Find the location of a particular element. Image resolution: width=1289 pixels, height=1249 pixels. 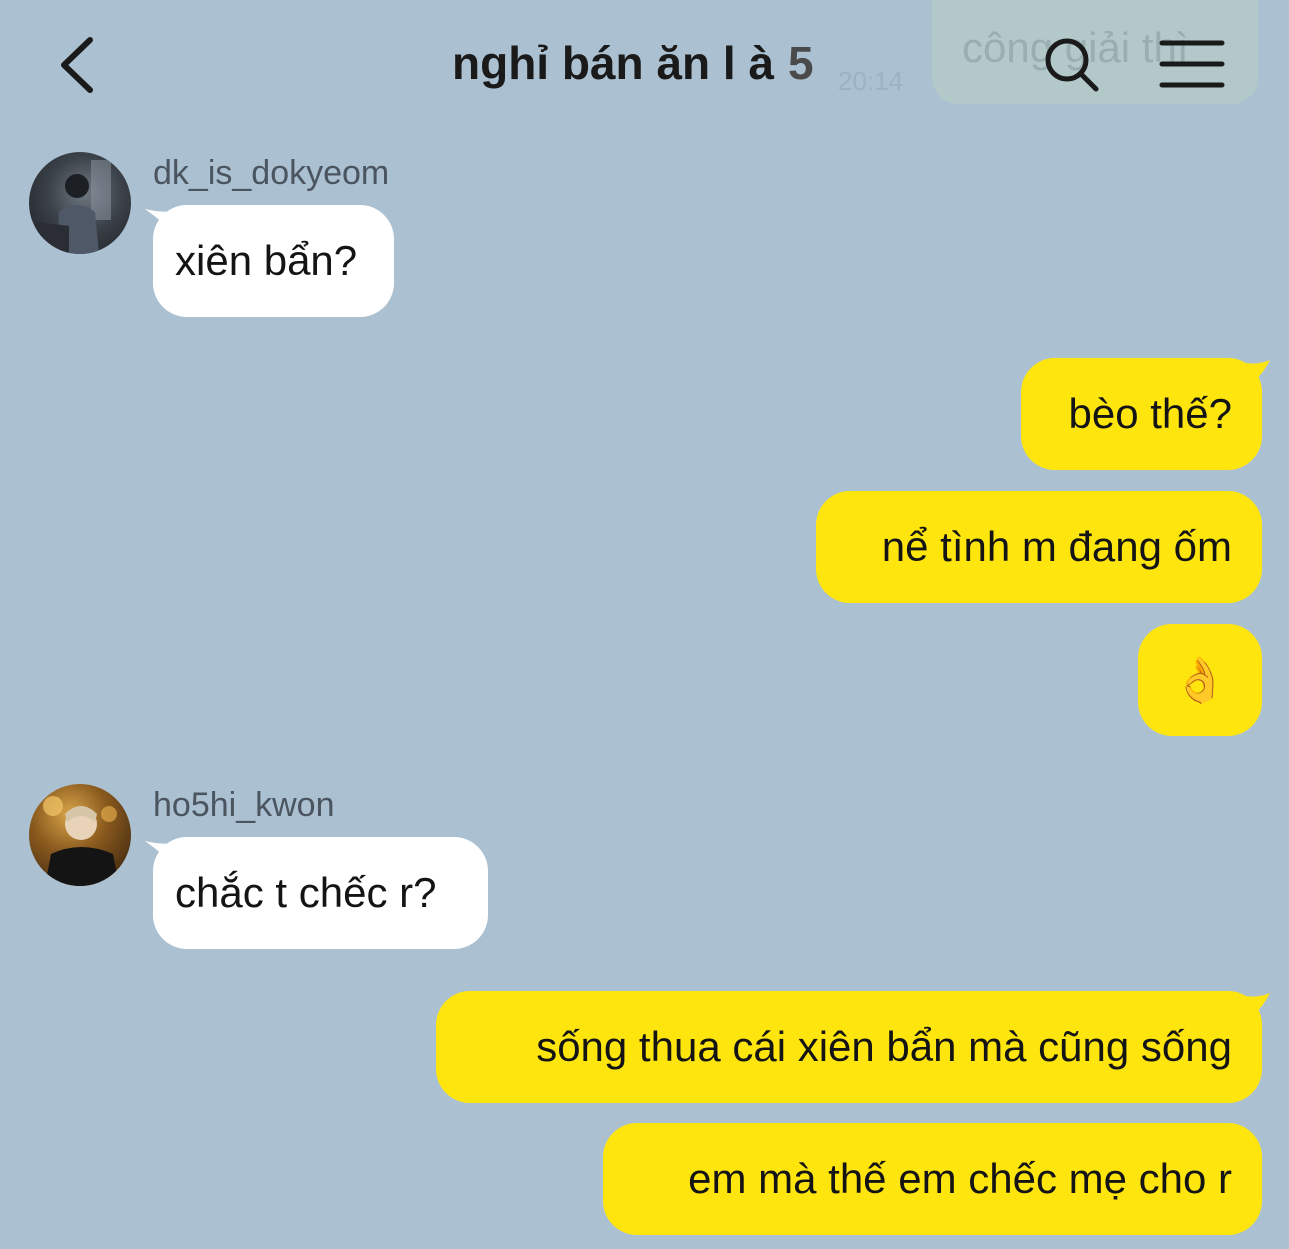

back-button is located at coordinates (80, 65).